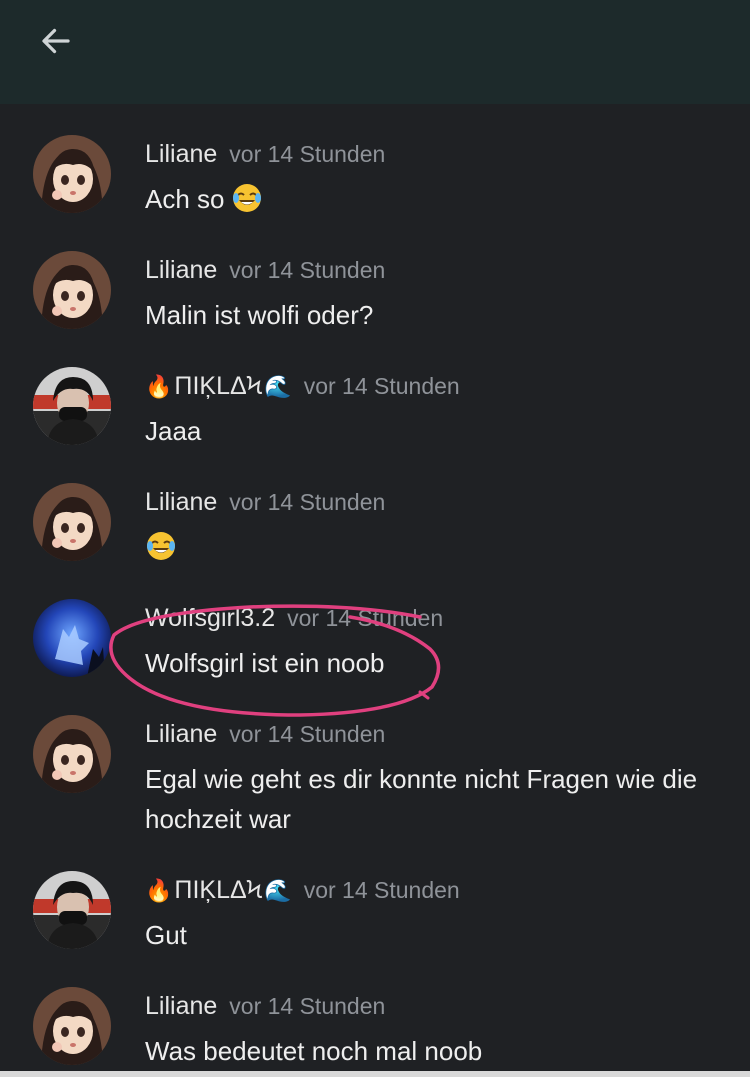 The image size is (750, 1077). I want to click on message-text: Ach so, so click(435, 199).